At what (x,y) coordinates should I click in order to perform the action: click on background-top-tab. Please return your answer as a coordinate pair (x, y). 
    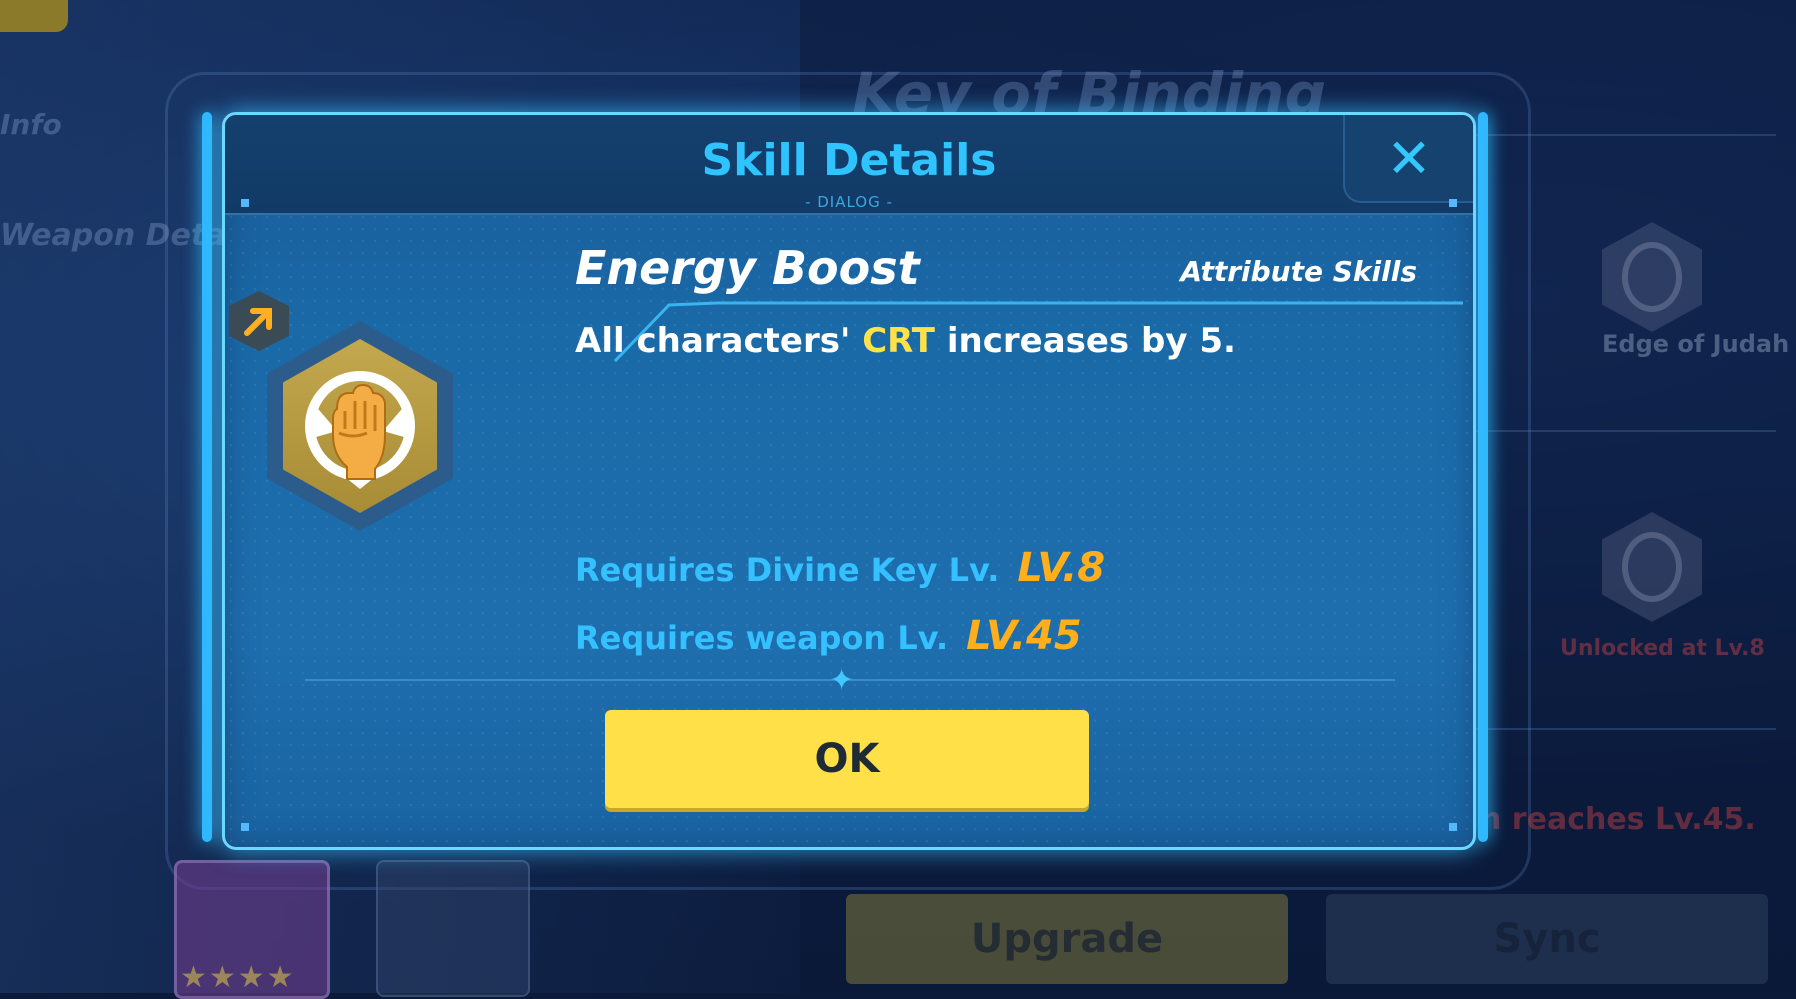
    Looking at the image, I should click on (34, 16).